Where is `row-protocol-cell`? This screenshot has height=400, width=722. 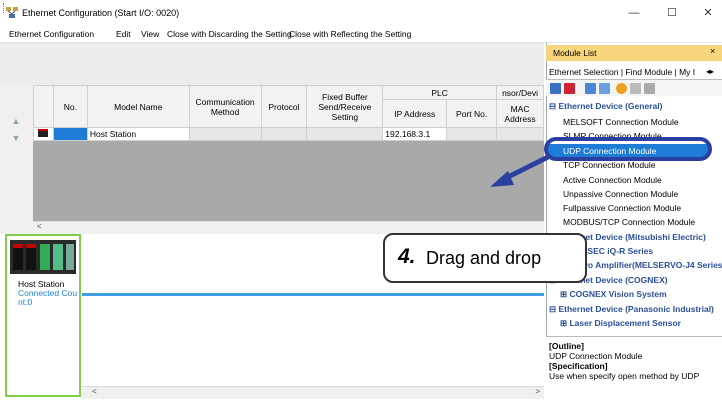 row-protocol-cell is located at coordinates (284, 134).